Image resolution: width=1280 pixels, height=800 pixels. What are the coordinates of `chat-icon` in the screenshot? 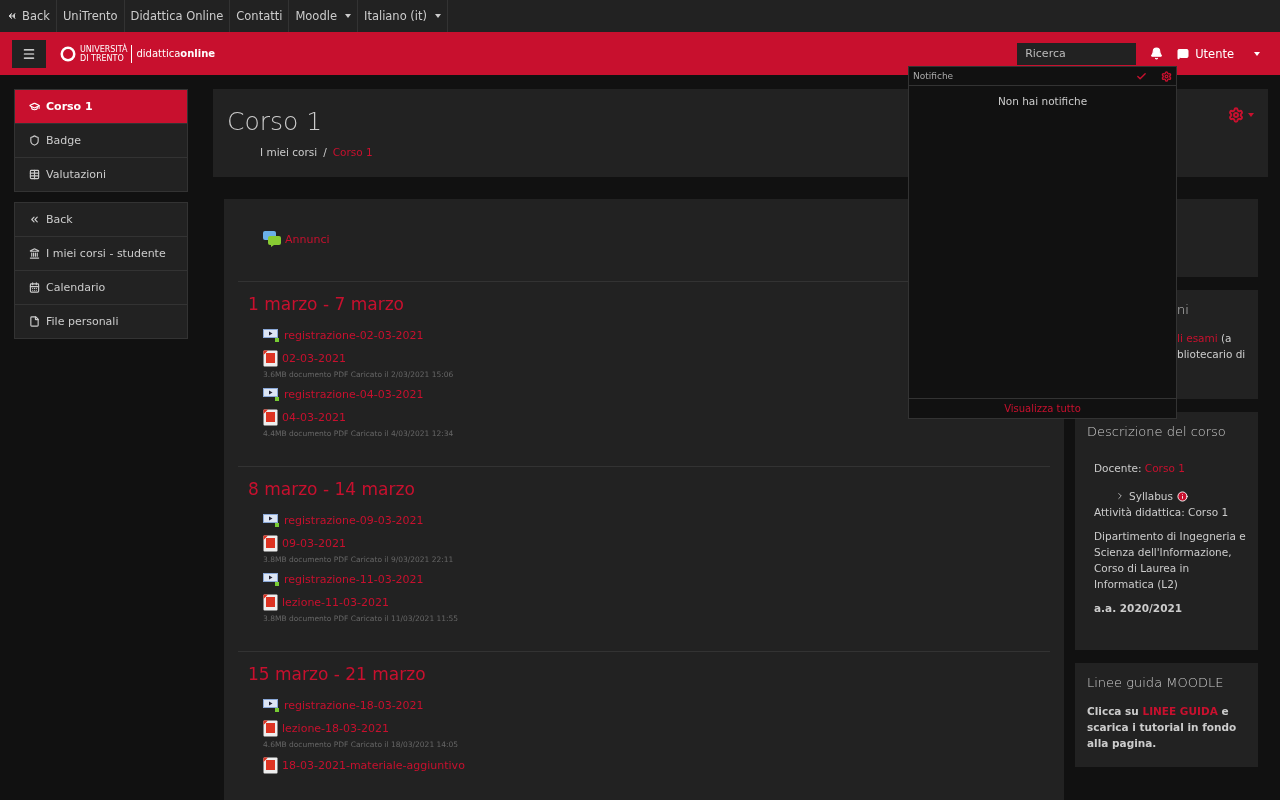 It's located at (1183, 53).